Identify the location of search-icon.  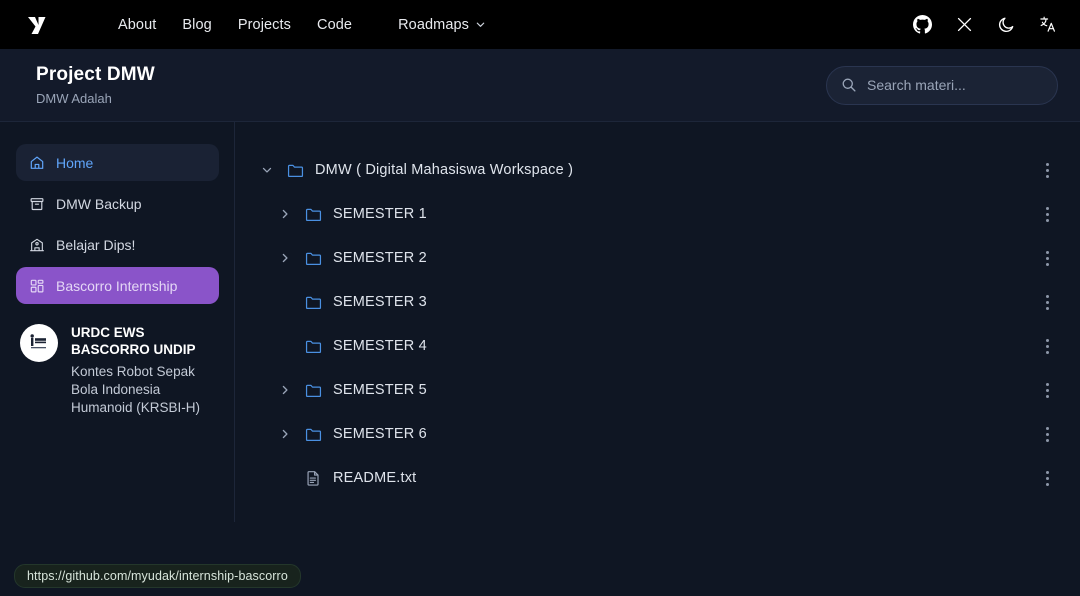
(849, 85).